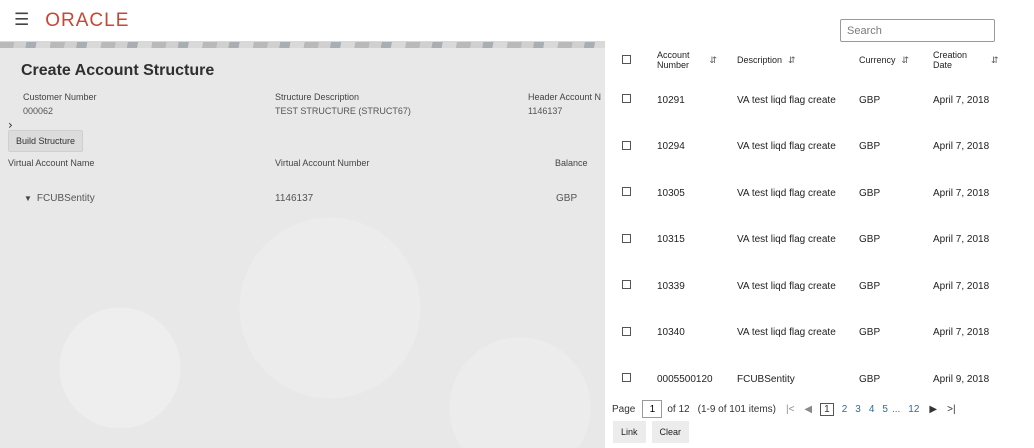 This screenshot has height=448, width=1034. What do you see at coordinates (913, 409) in the screenshot?
I see `page-link-last: 12` at bounding box center [913, 409].